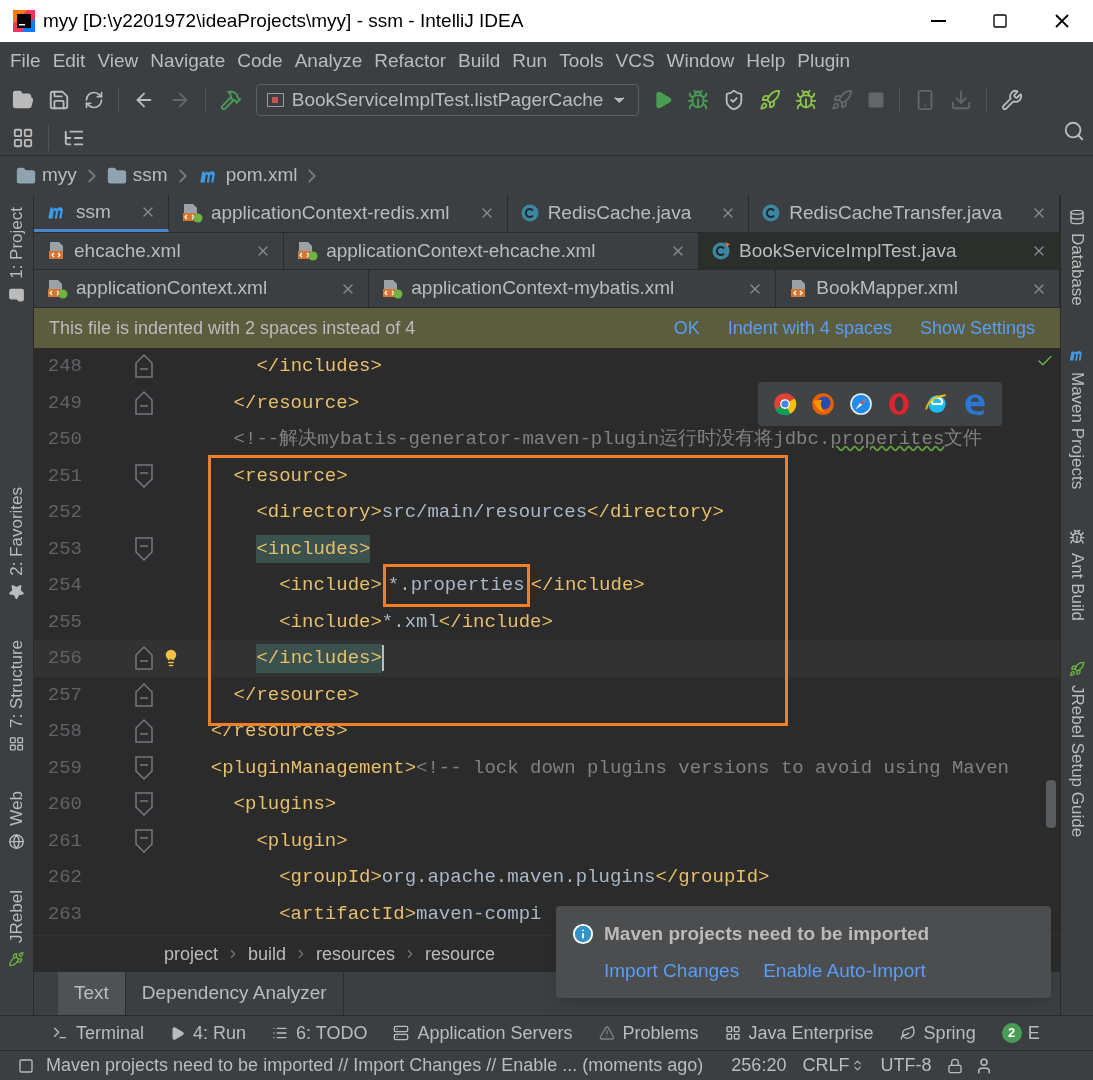  Describe the element at coordinates (483, 1033) in the screenshot. I see `tool-window-button: Application Servers` at that location.